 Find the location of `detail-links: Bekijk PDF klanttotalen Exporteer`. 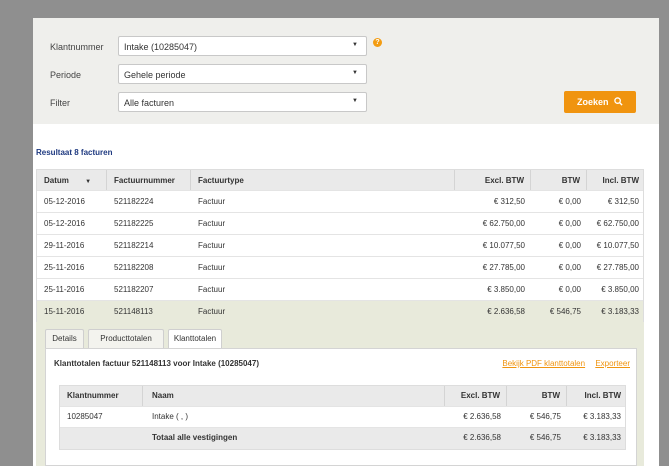

detail-links: Bekijk PDF klanttotalen Exporteer is located at coordinates (562, 363).